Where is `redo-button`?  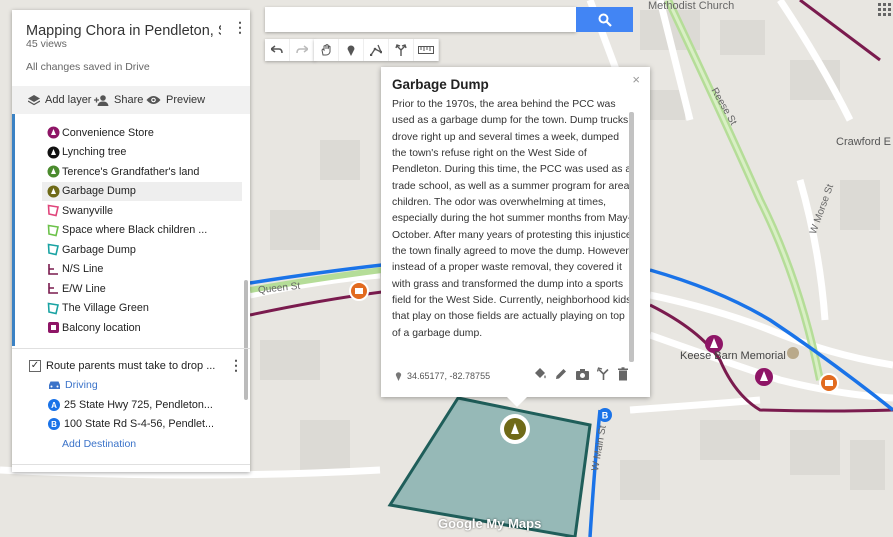
redo-button is located at coordinates (302, 50).